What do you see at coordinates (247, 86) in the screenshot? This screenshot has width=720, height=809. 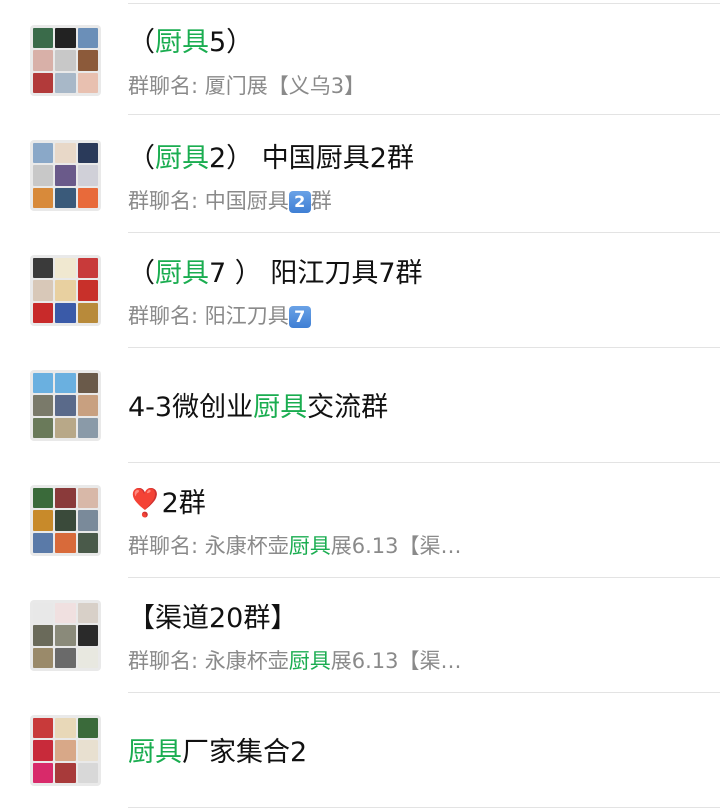 I see `group-subtitle: 群聊名: 厦门展【义乌3】` at bounding box center [247, 86].